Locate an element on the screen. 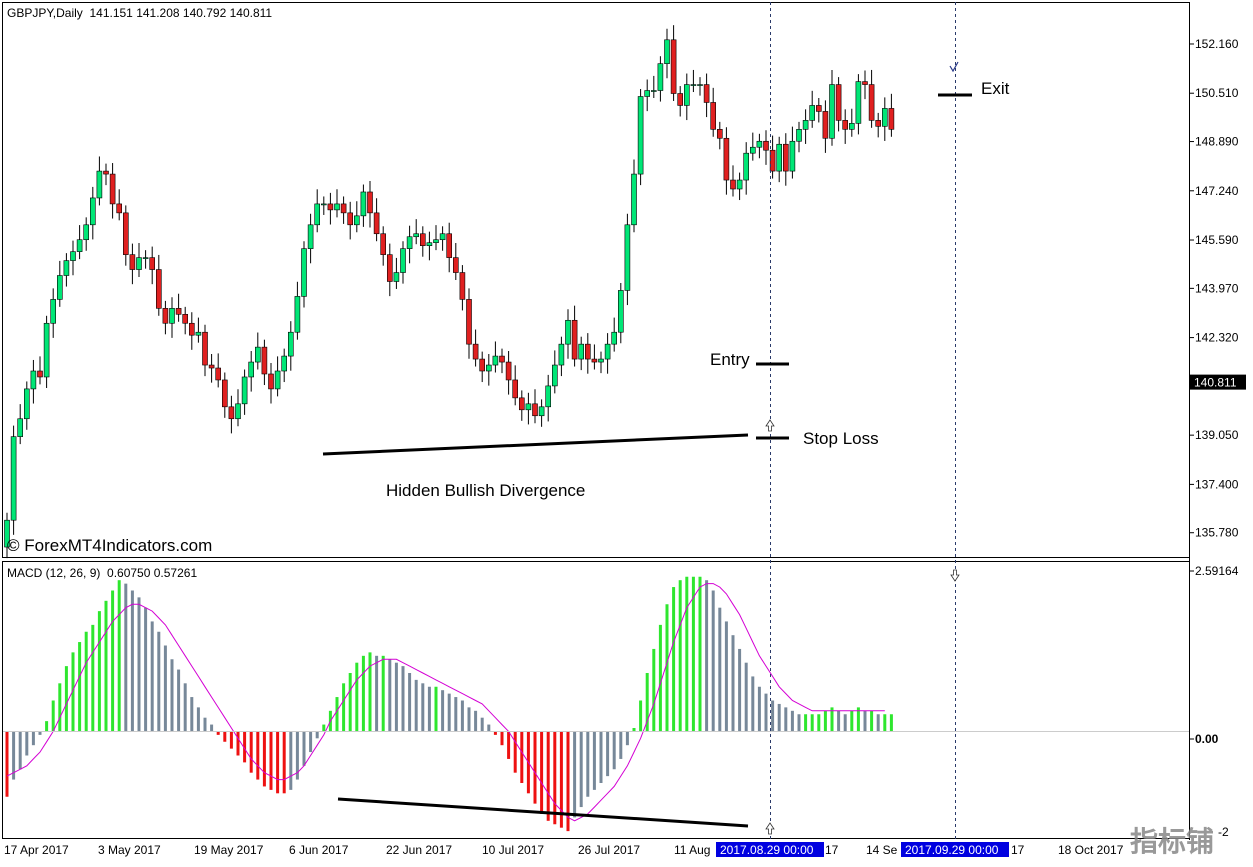 The image size is (1253, 867). time-axis-label: 17 Apr 2017 is located at coordinates (36, 850).